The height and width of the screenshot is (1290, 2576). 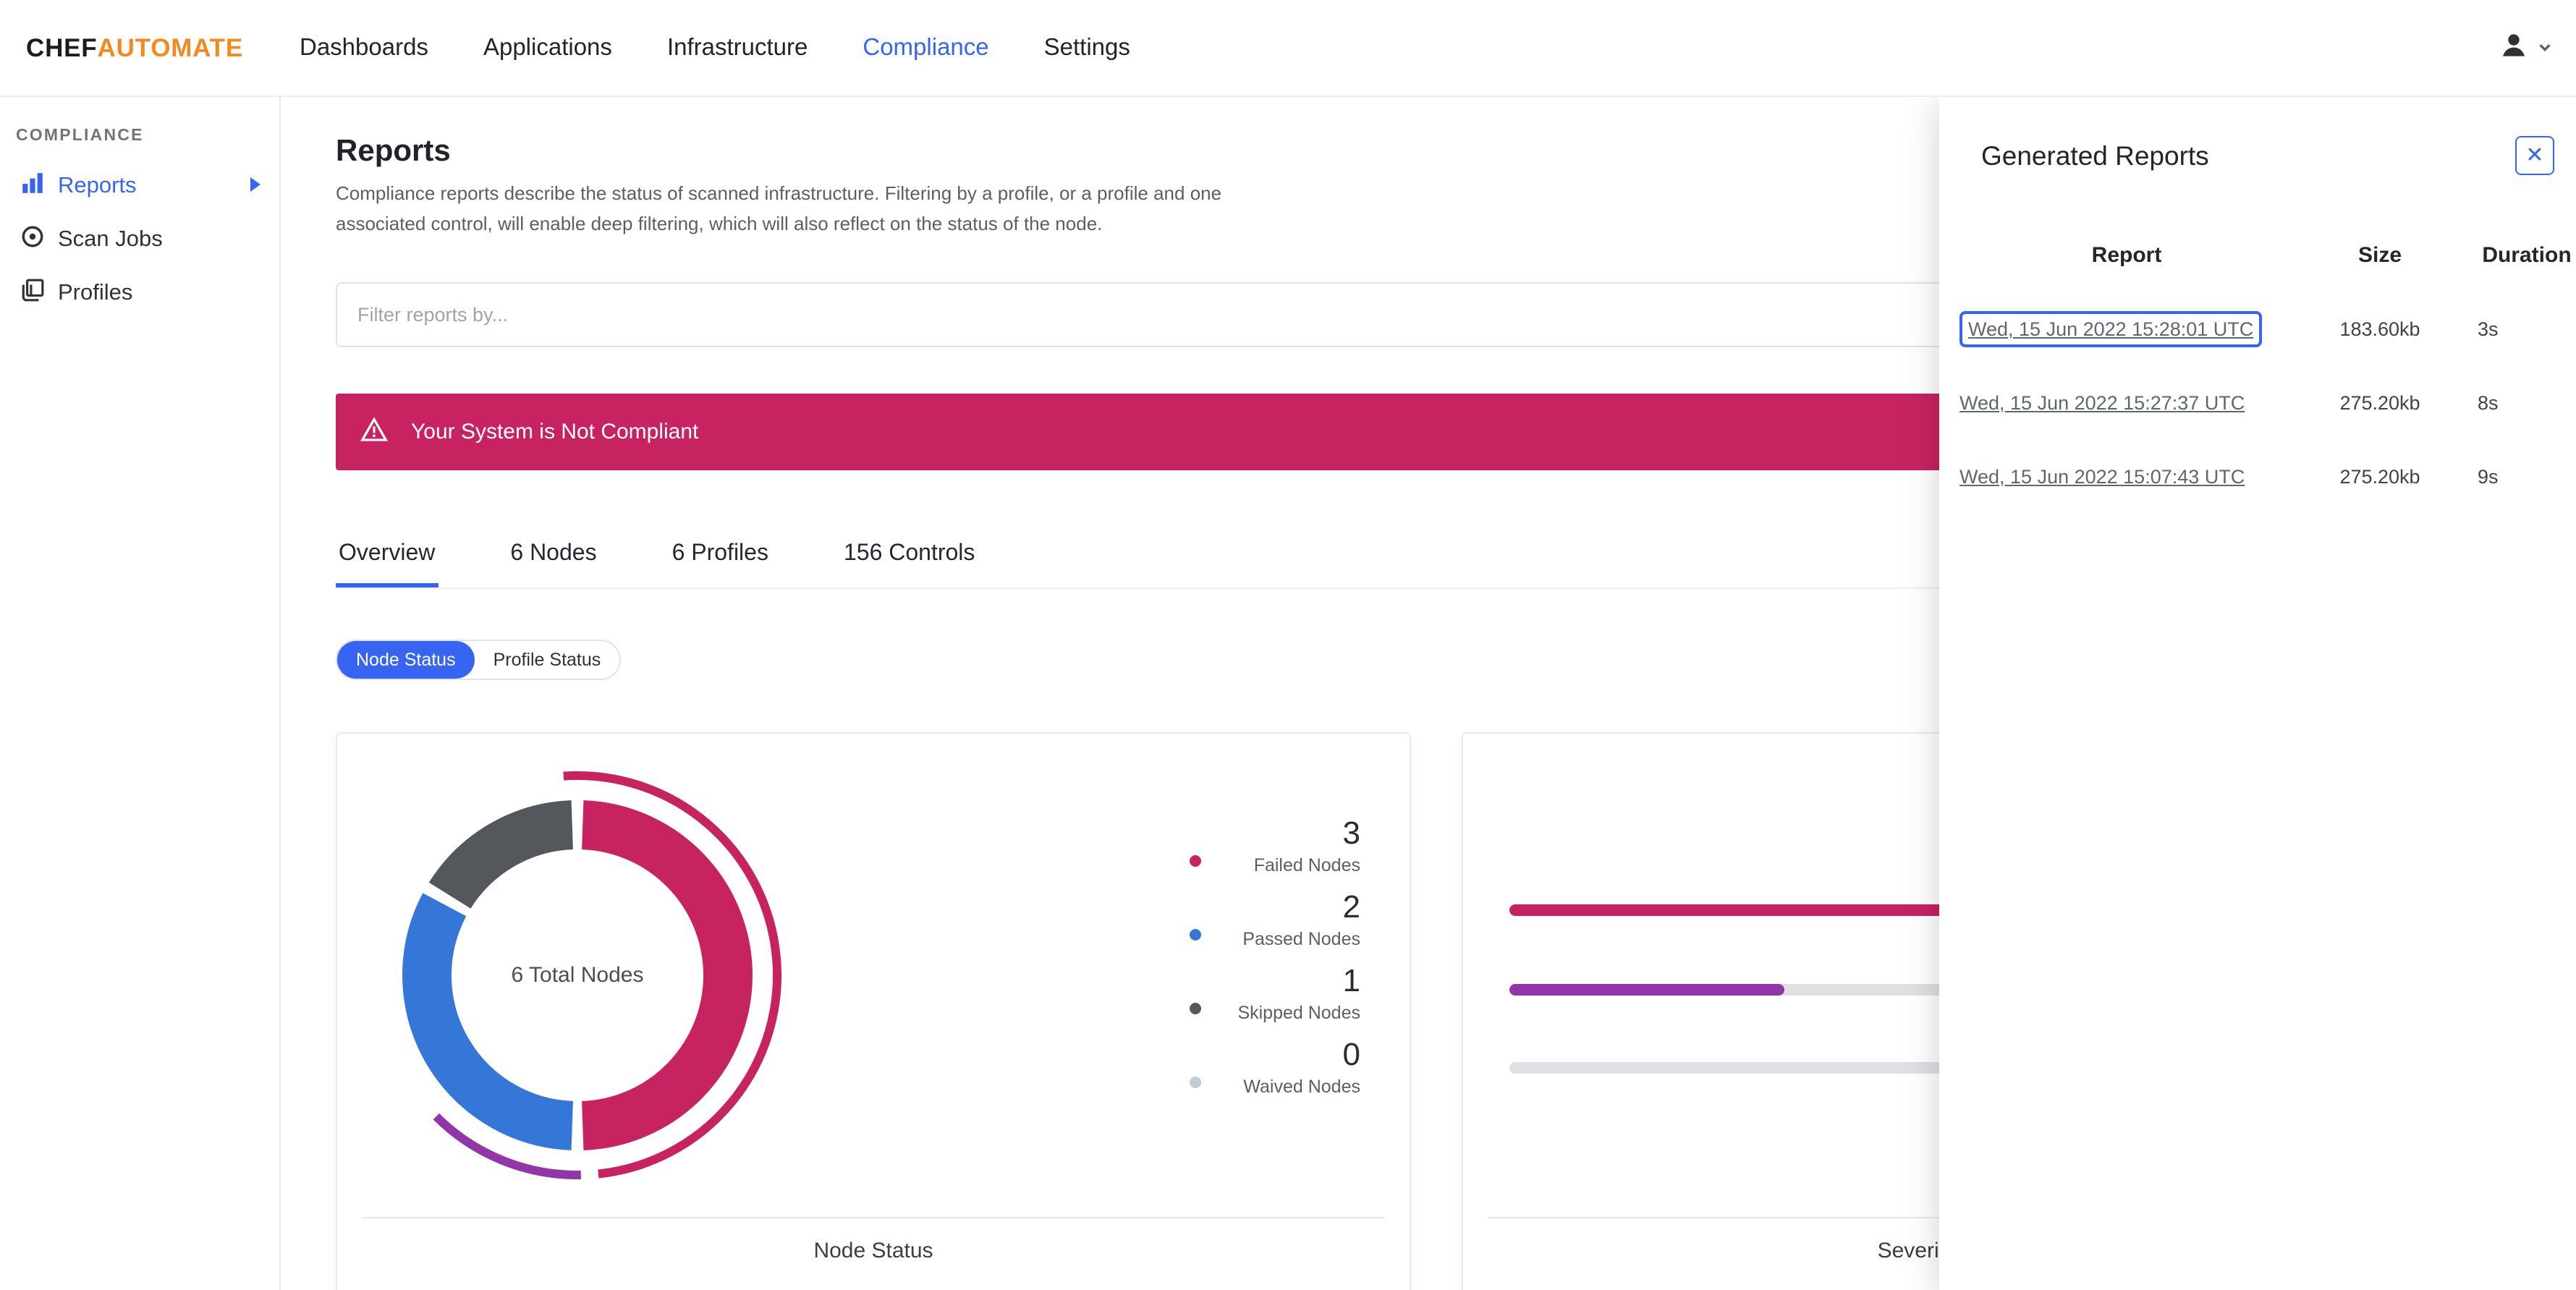 What do you see at coordinates (2534, 155) in the screenshot?
I see `close-icon: ✕` at bounding box center [2534, 155].